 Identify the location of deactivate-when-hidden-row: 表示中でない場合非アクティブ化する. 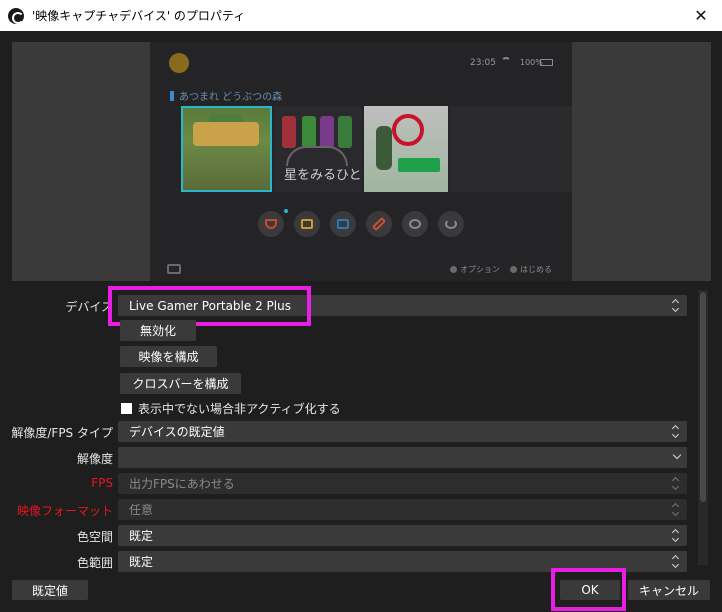
(231, 408).